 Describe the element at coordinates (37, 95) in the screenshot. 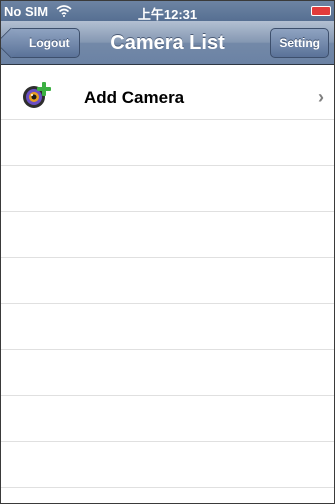

I see `camera-add-icon` at that location.